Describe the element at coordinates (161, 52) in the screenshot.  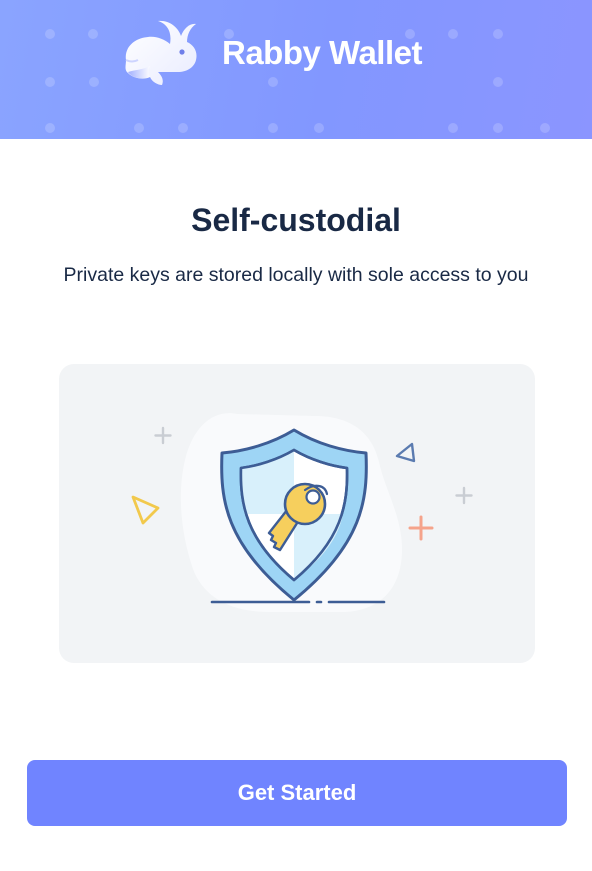
I see `rabbit-logo-icon` at that location.